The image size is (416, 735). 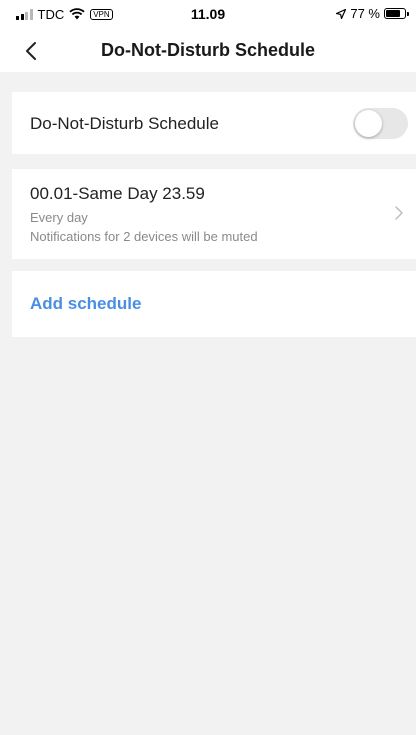 I want to click on page-title: Do-Not-Disturb Schedule, so click(x=208, y=50).